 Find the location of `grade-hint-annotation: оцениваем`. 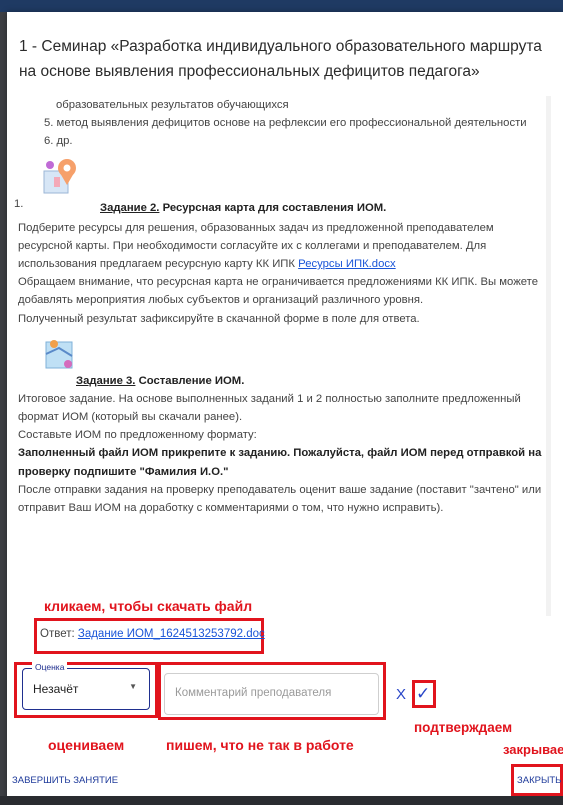

grade-hint-annotation: оцениваем is located at coordinates (86, 745).